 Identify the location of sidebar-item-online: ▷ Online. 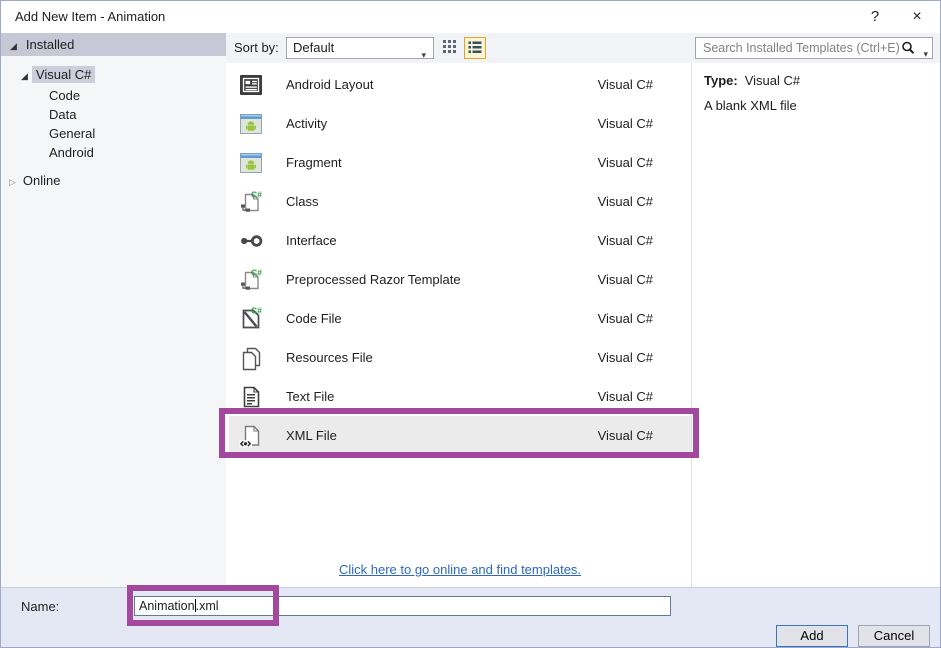
(35, 181).